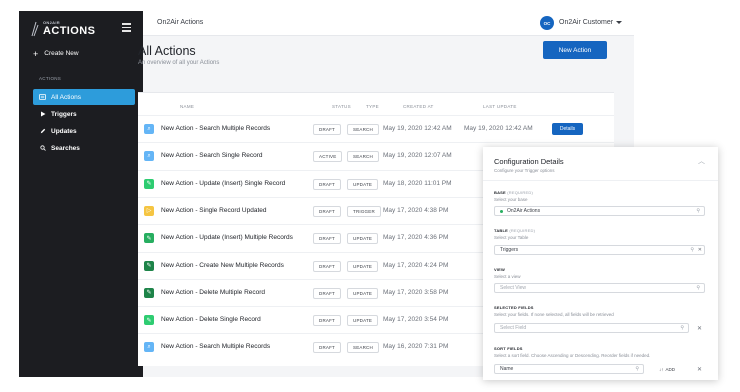 Image resolution: width=740 pixels, height=392 pixels. Describe the element at coordinates (364, 211) in the screenshot. I see `type-badge: TRIGGER` at that location.